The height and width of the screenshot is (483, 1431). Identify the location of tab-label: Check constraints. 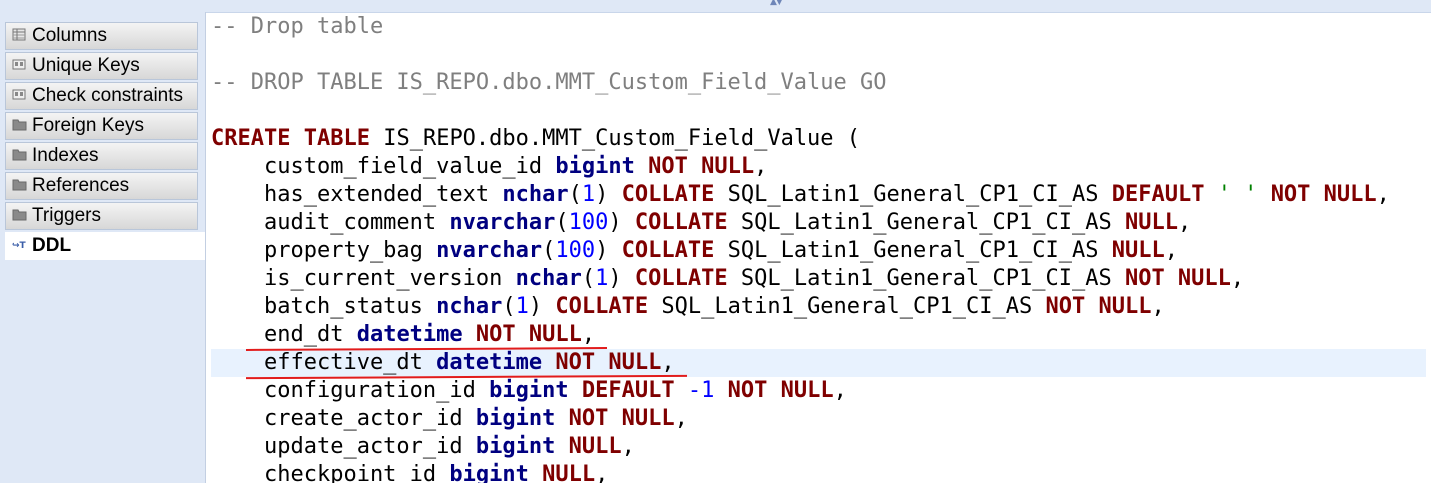
(108, 95).